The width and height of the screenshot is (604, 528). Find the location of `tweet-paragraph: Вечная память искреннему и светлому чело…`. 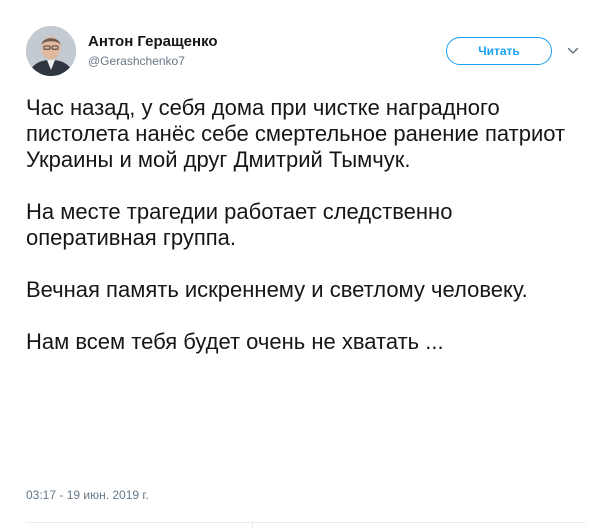

tweet-paragraph: Вечная память искреннему и светлому чело… is located at coordinates (277, 289).